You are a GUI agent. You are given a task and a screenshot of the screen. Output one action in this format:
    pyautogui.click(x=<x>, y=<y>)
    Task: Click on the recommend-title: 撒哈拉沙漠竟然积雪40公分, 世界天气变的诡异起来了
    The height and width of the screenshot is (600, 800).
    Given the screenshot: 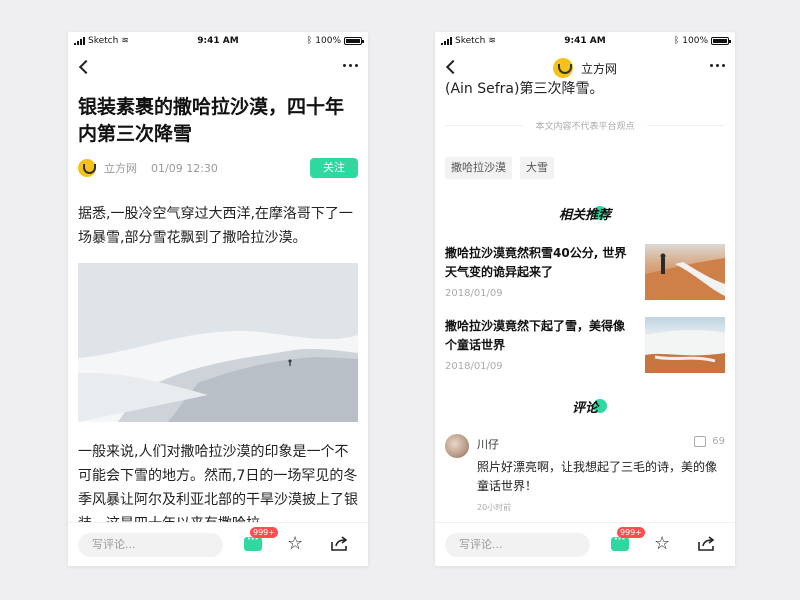 What is the action you would take?
    pyautogui.click(x=536, y=262)
    